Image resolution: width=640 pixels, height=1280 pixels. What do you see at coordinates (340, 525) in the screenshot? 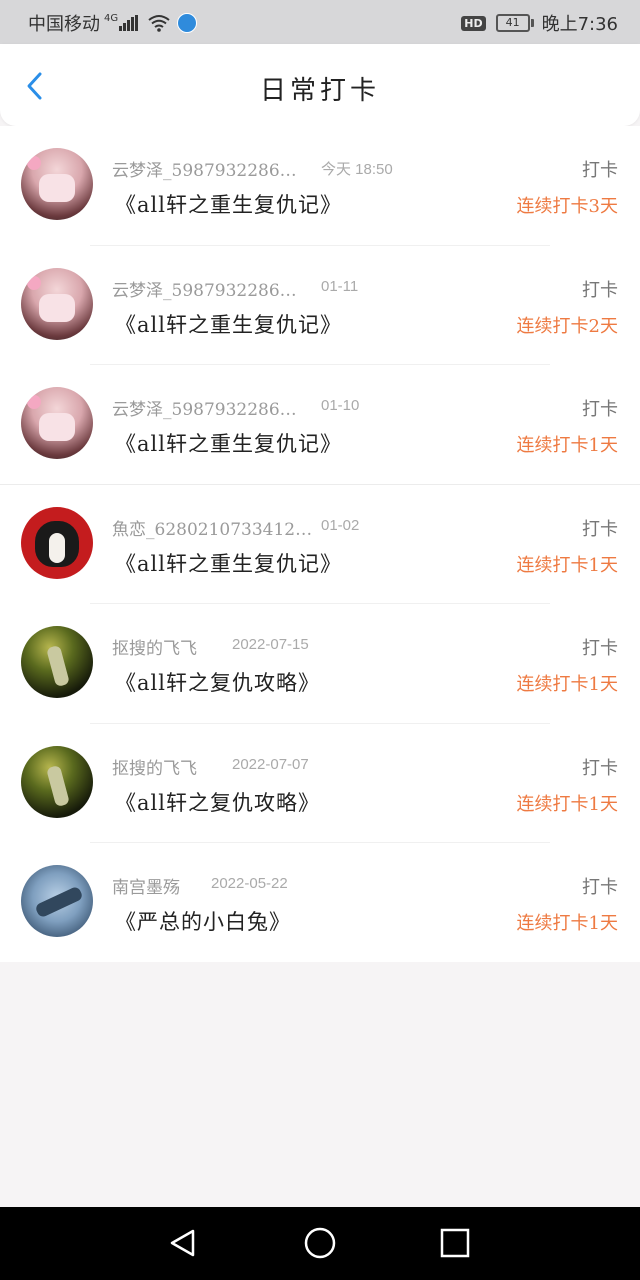
I see `checkin-date: 01-02` at bounding box center [340, 525].